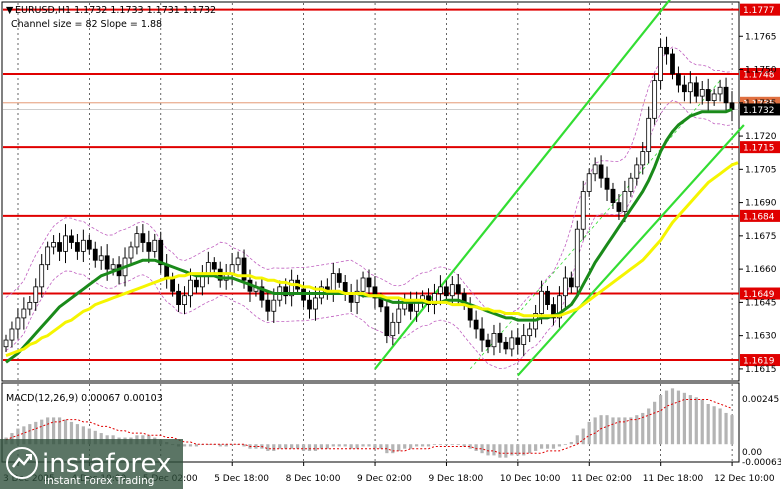 The image size is (781, 489). Describe the element at coordinates (673, 479) in the screenshot. I see `xtick-label-9: 11 Dec 18:00` at that location.